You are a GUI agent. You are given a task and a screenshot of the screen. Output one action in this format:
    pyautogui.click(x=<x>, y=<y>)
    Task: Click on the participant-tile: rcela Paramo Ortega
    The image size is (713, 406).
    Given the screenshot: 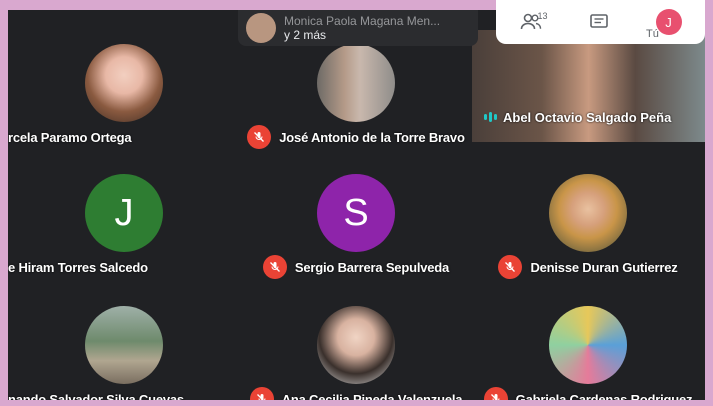 What is the action you would take?
    pyautogui.click(x=124, y=95)
    